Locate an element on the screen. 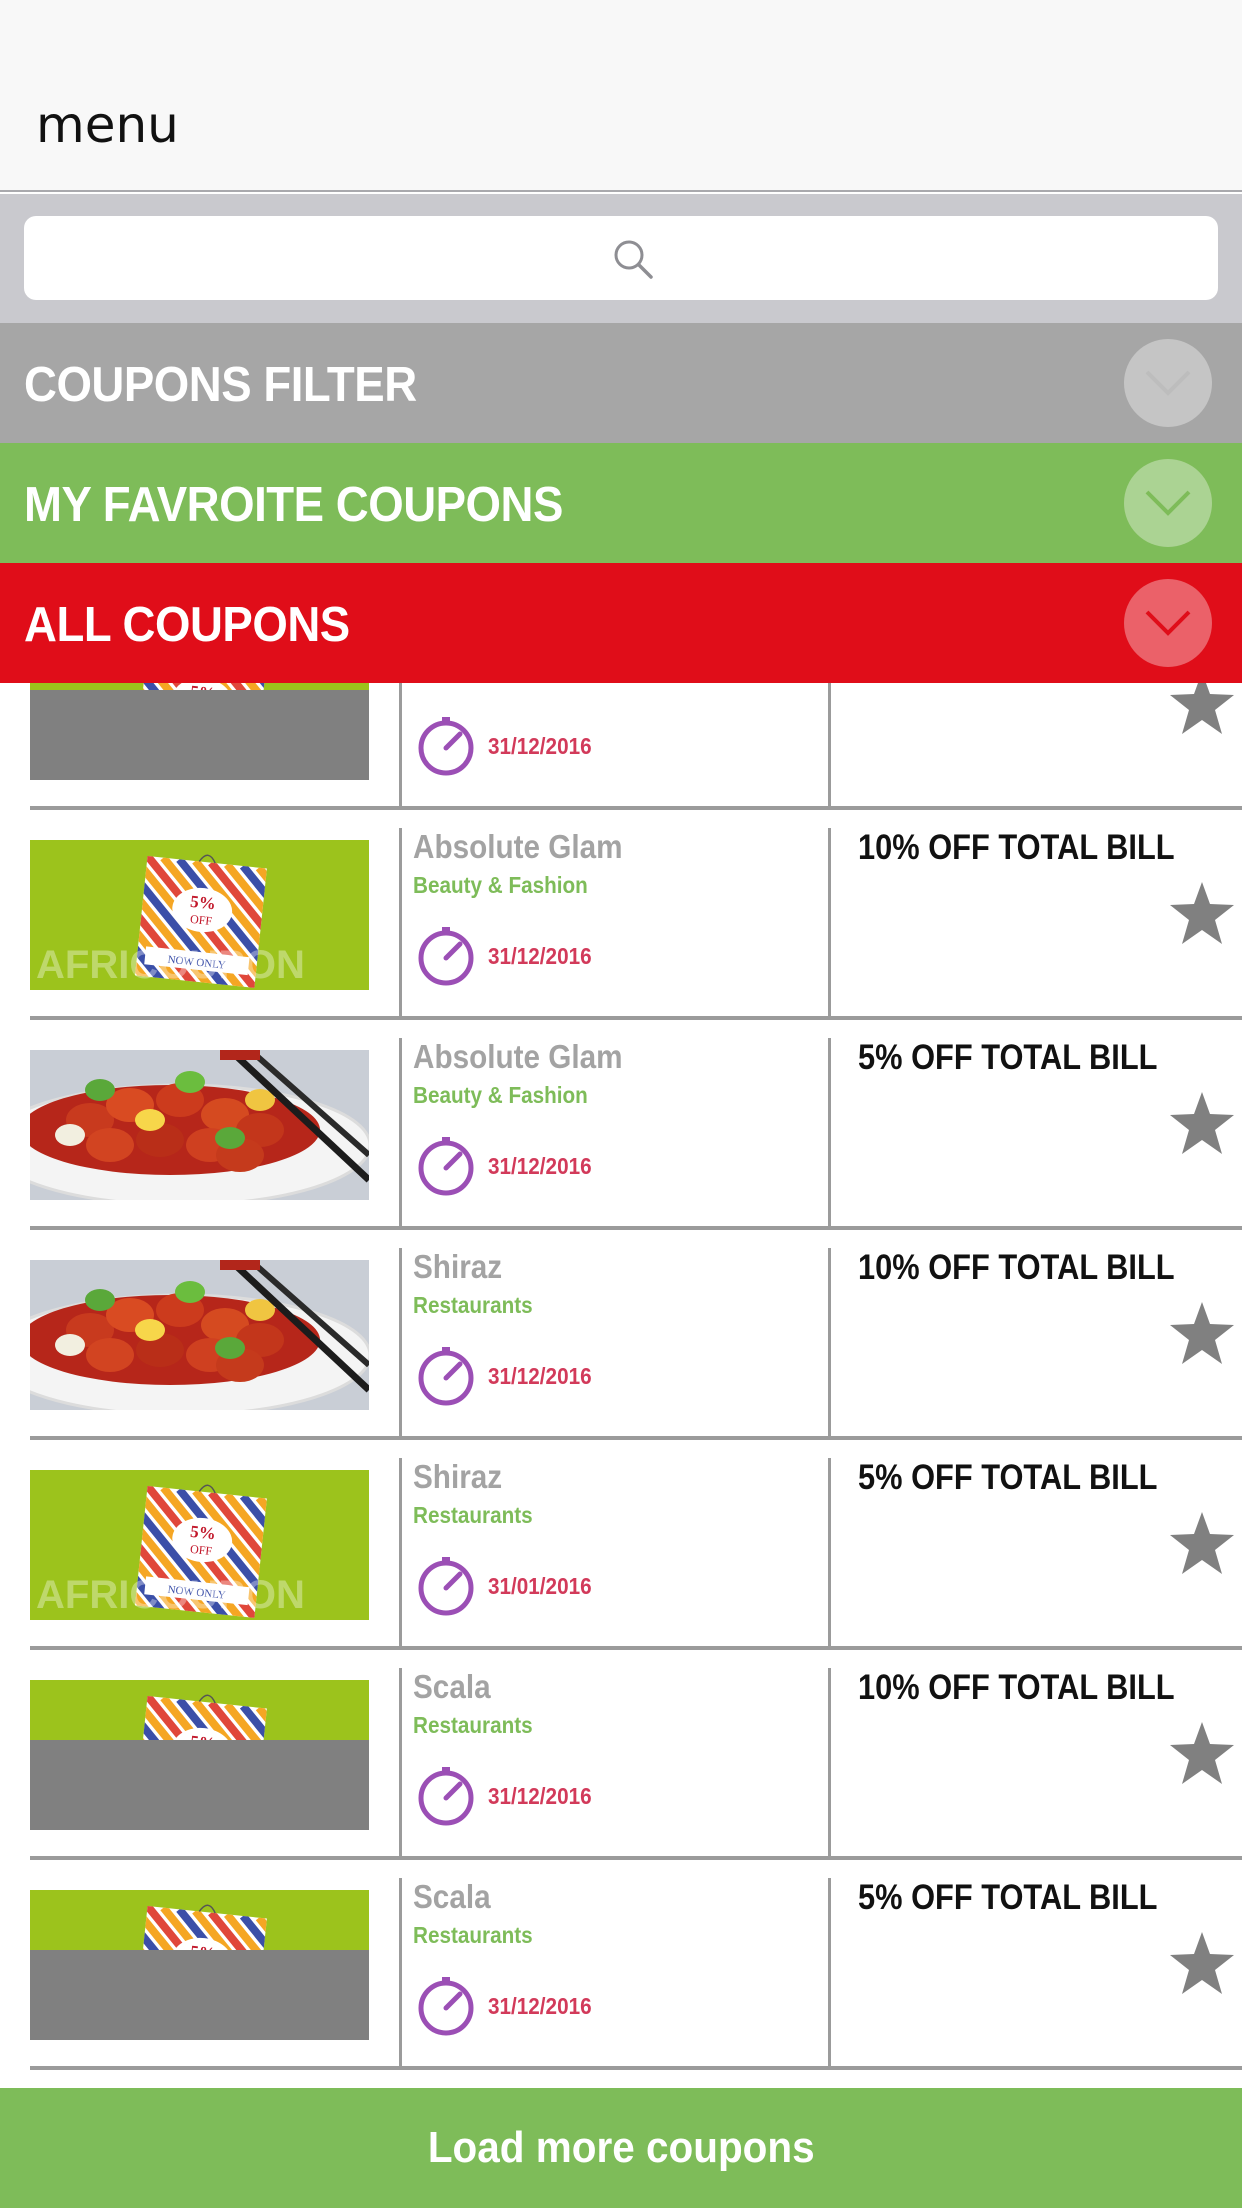  section-title: ALL COUPONS is located at coordinates (187, 625).